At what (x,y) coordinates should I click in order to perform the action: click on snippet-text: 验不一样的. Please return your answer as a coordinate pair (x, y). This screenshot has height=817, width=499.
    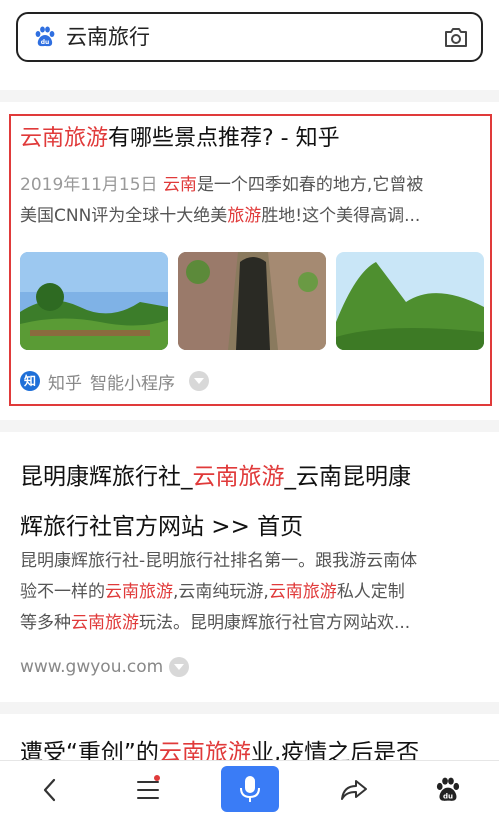
    Looking at the image, I should click on (62, 592).